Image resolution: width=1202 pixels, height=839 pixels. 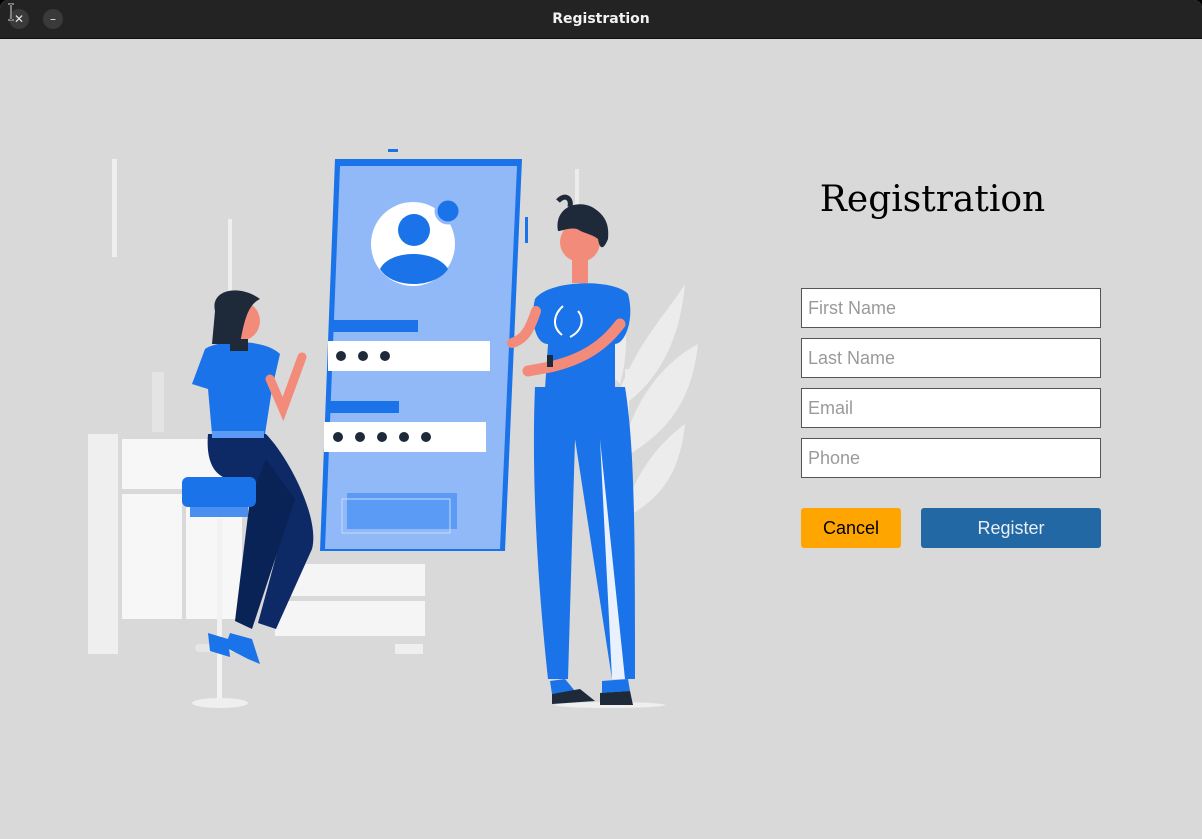 I want to click on window-title: Registration, so click(x=601, y=19).